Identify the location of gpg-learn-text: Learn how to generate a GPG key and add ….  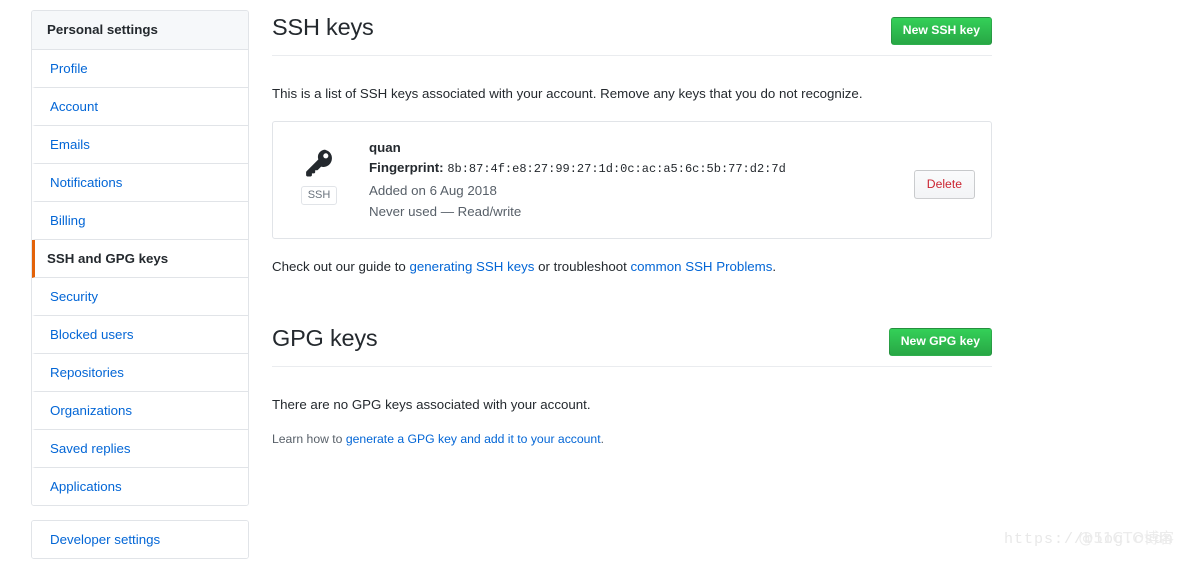
(632, 439).